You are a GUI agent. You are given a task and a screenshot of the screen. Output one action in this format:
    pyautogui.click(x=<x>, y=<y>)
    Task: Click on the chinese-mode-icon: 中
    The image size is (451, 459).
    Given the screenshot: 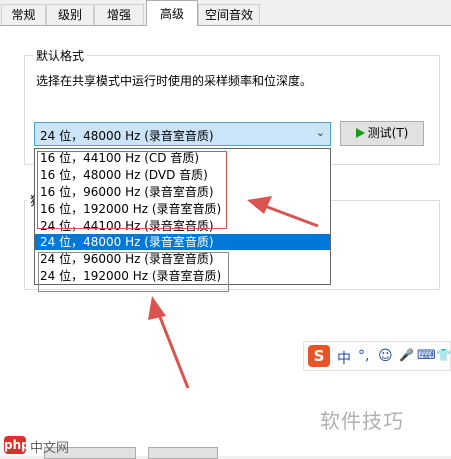 What is the action you would take?
    pyautogui.click(x=344, y=358)
    